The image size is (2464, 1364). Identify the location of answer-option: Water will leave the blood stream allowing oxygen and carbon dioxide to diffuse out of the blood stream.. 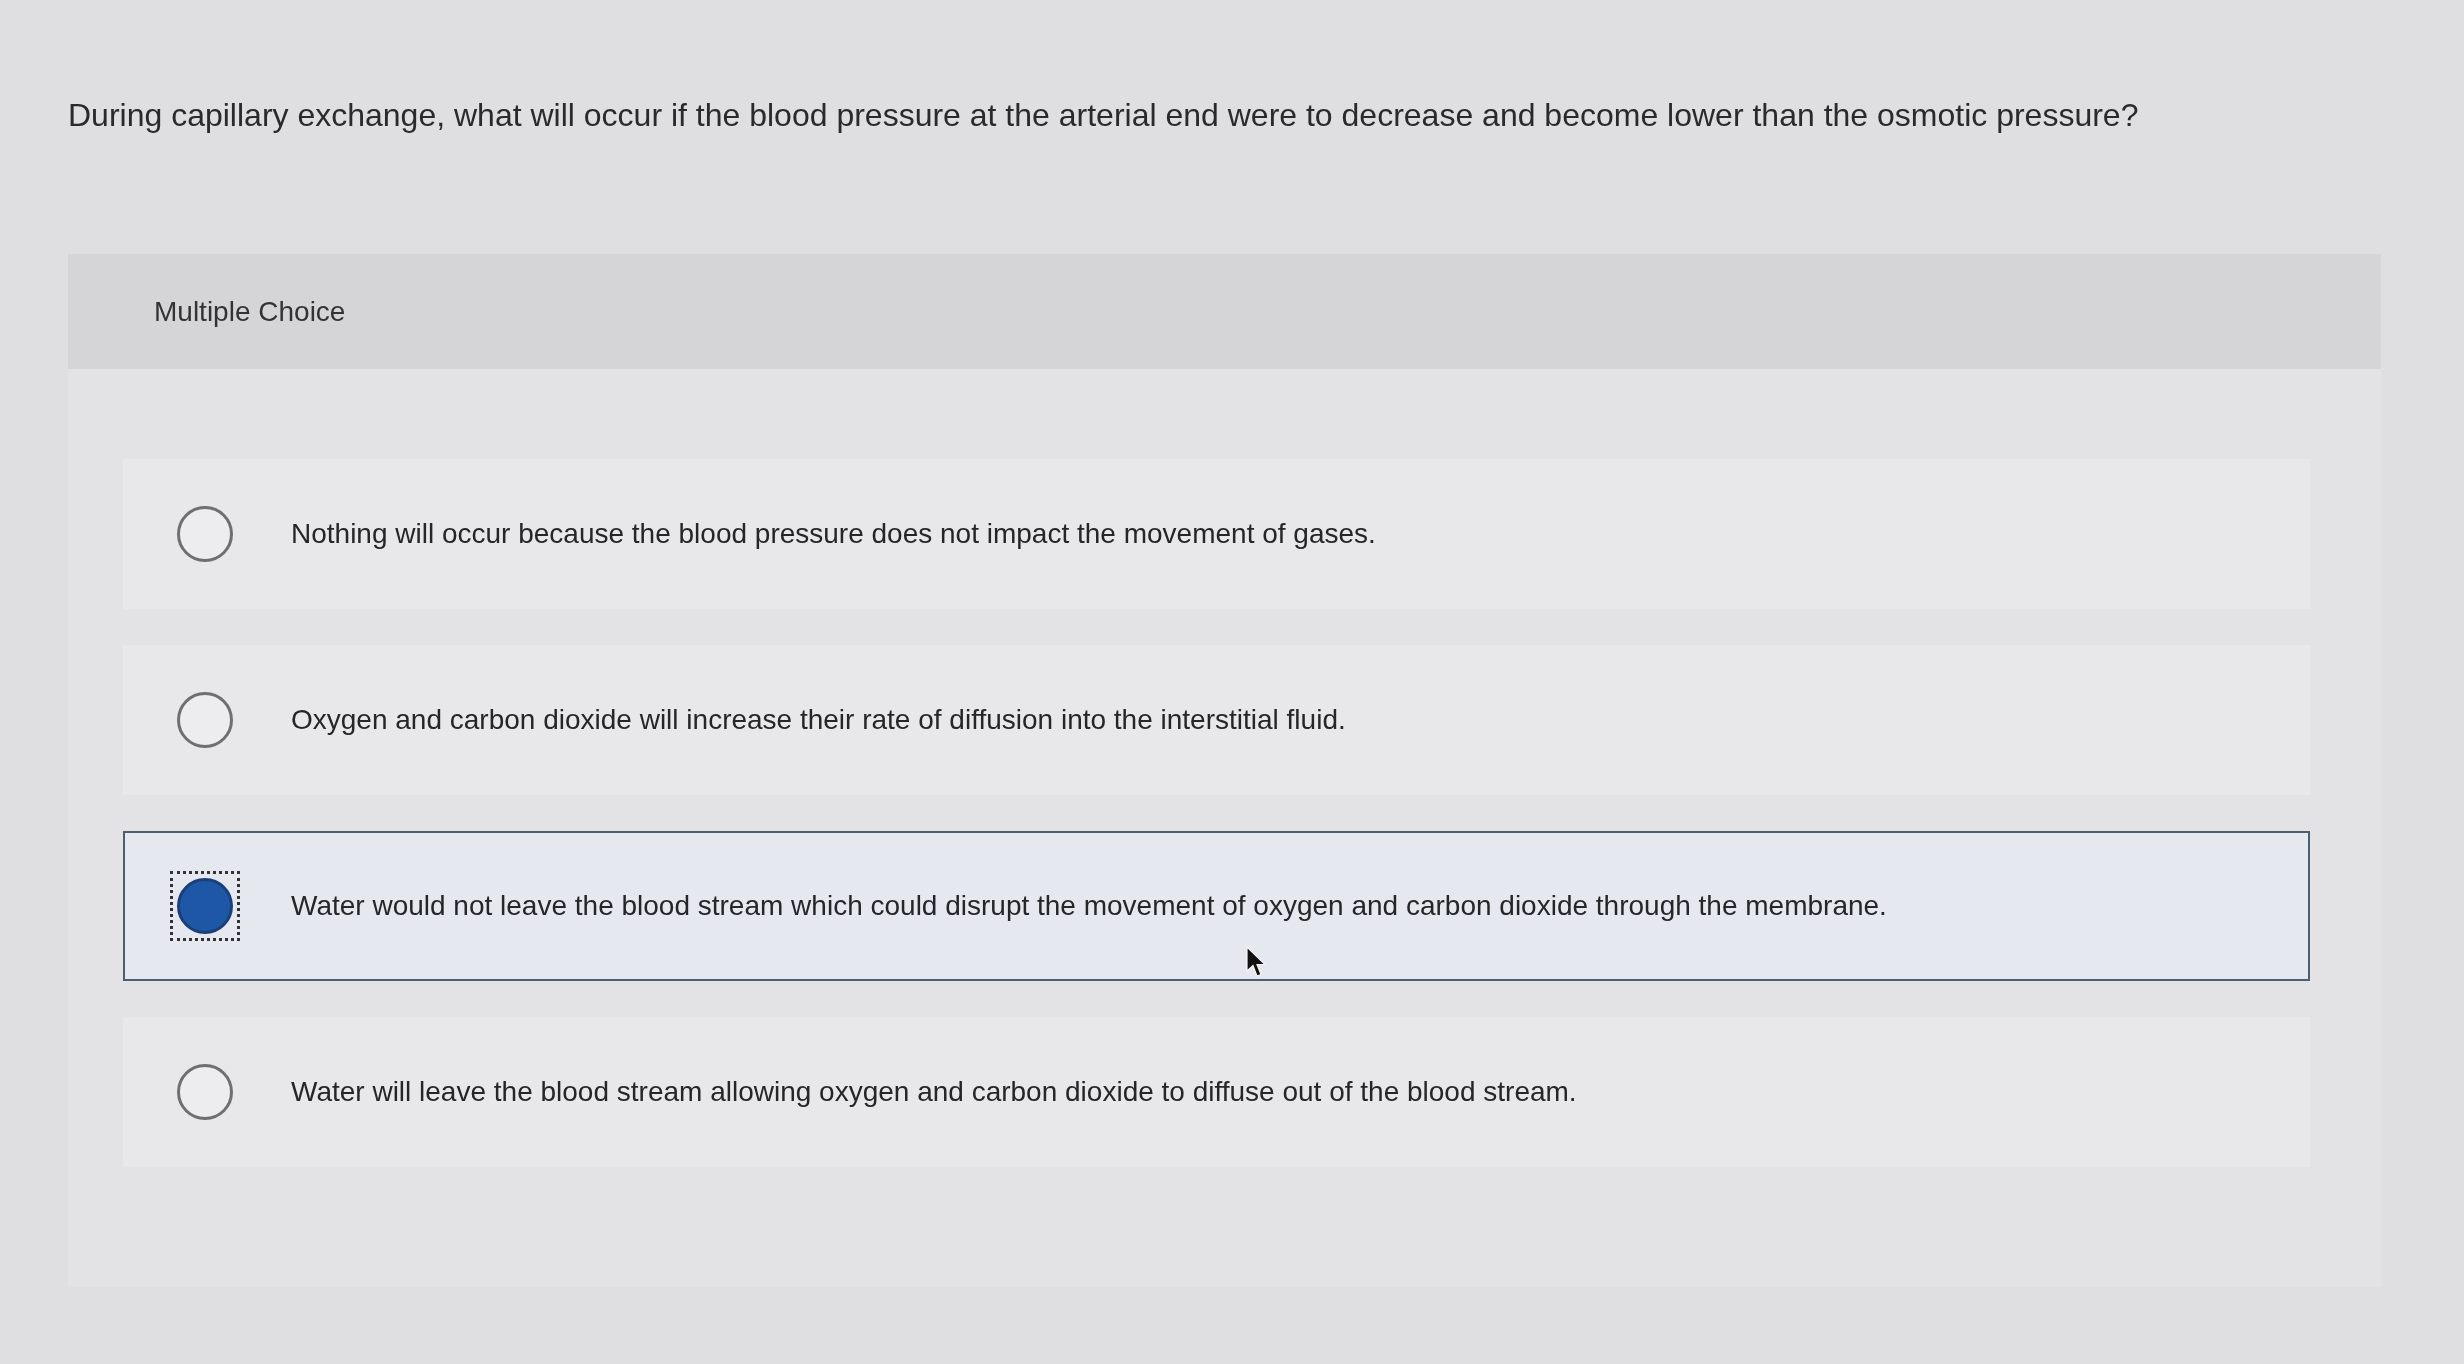
(1216, 1092).